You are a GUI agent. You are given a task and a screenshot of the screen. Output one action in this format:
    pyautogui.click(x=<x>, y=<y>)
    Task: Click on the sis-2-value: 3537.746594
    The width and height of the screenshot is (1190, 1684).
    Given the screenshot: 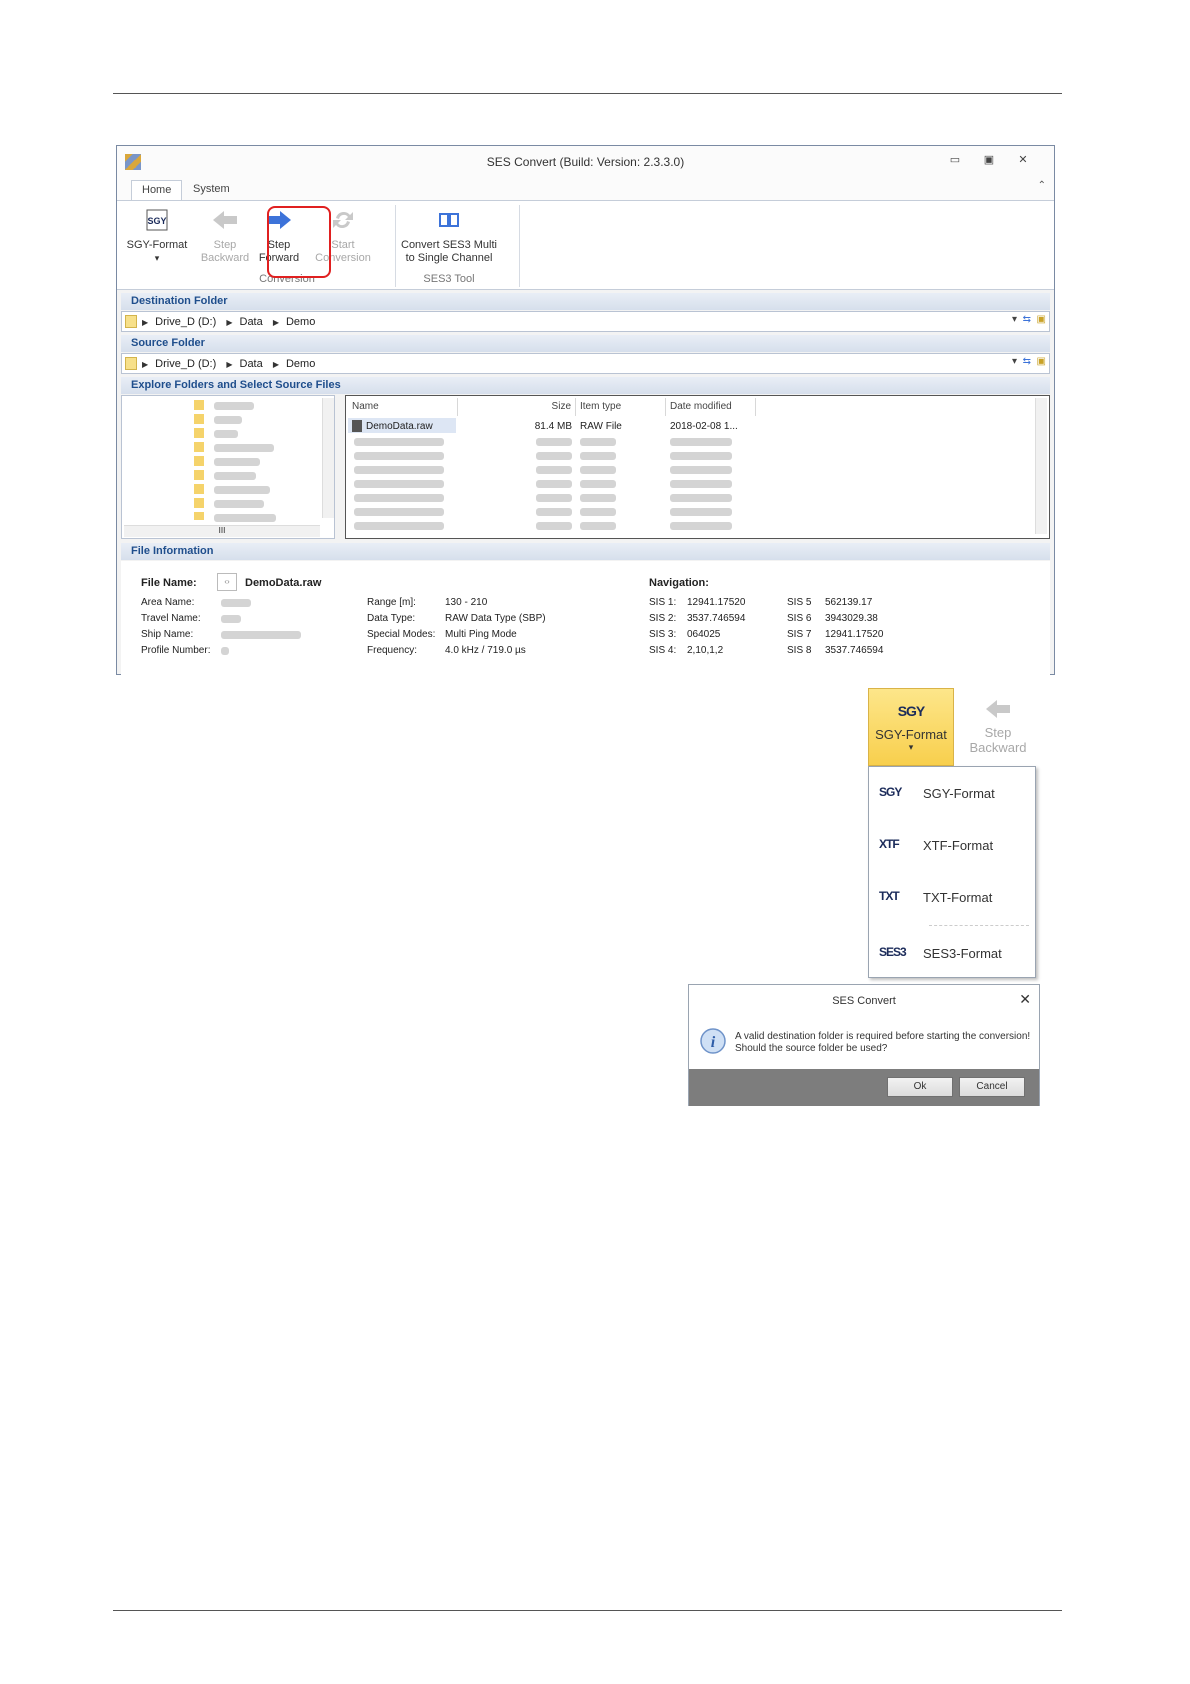 What is the action you would take?
    pyautogui.click(x=716, y=618)
    